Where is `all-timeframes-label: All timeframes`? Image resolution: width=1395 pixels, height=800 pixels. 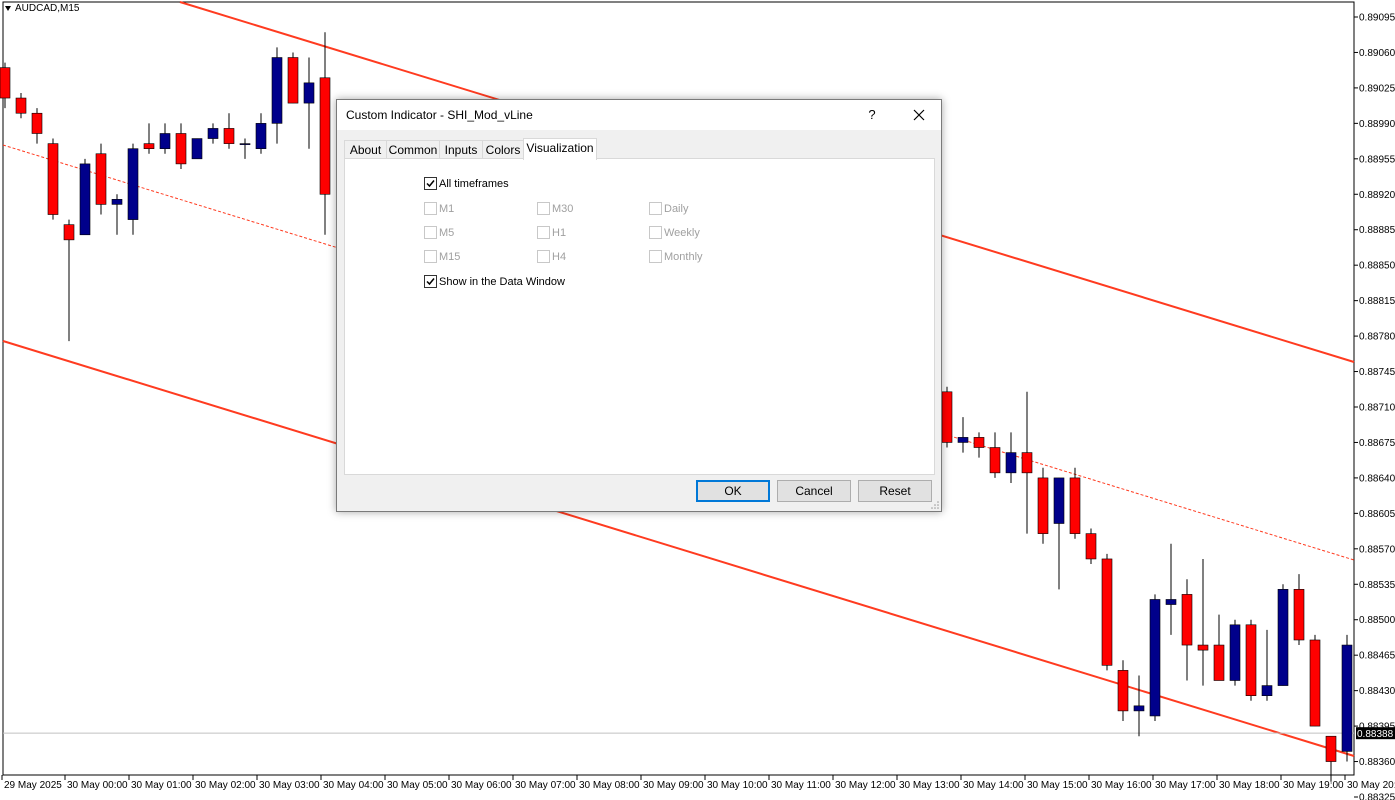
all-timeframes-label: All timeframes is located at coordinates (474, 184).